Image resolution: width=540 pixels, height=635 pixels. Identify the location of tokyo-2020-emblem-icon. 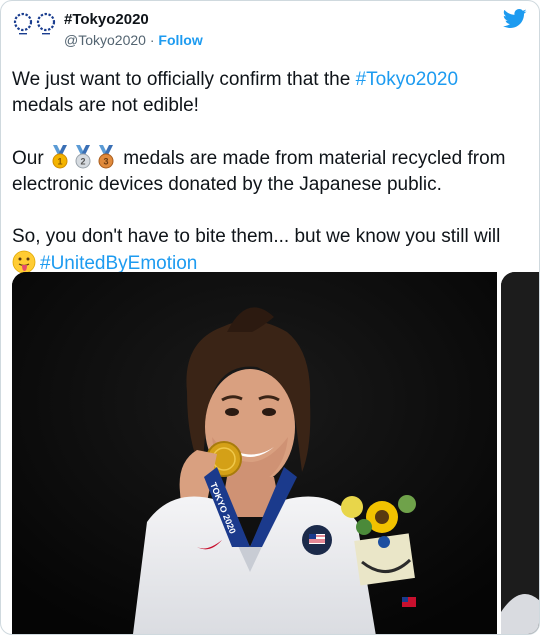
(34, 23).